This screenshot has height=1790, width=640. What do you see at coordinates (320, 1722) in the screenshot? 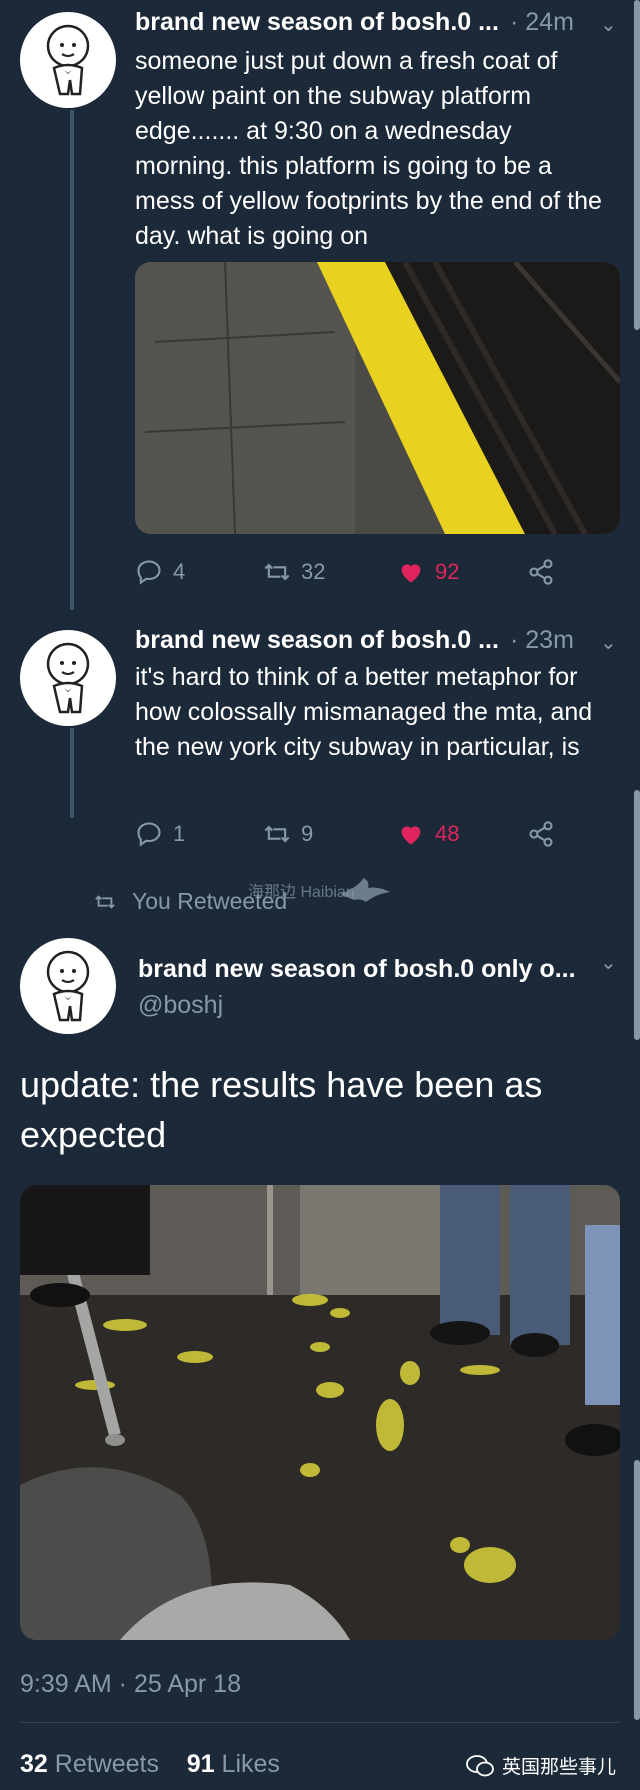
I see `divider` at bounding box center [320, 1722].